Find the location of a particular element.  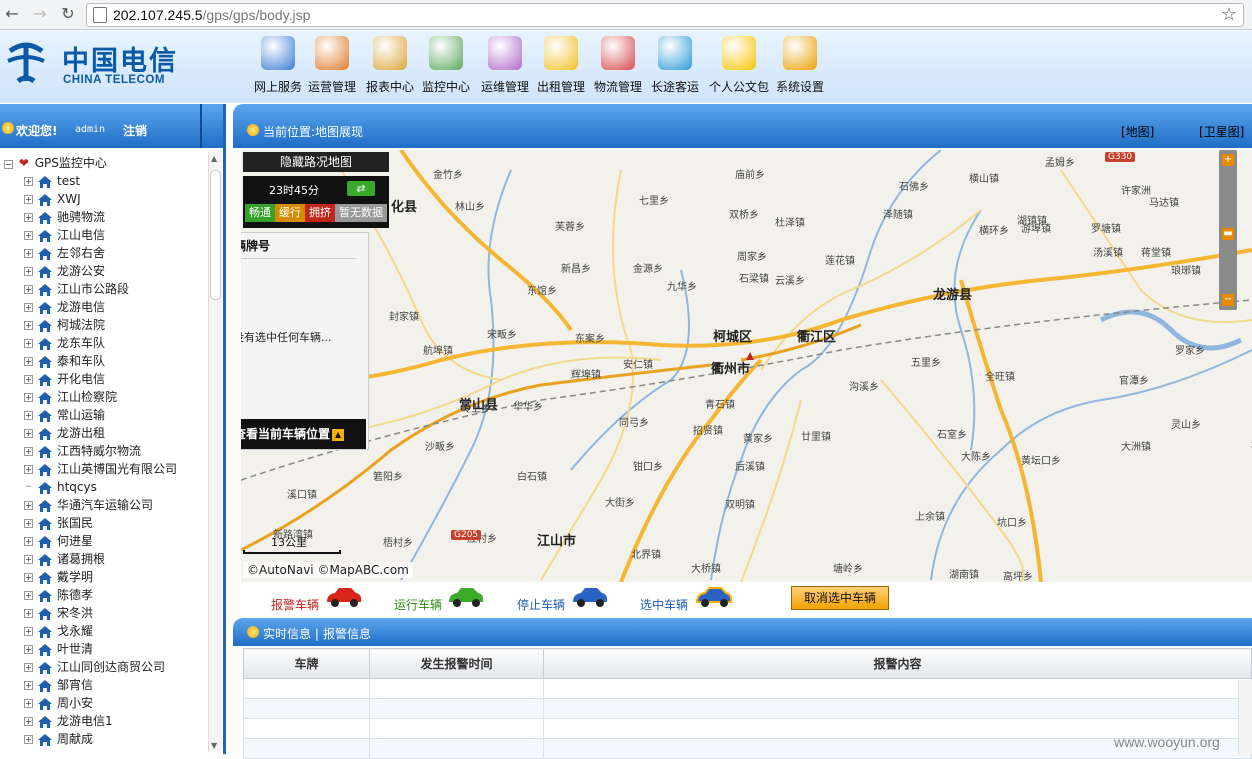

tree-item: + 宋冬洪 is located at coordinates (116, 613).